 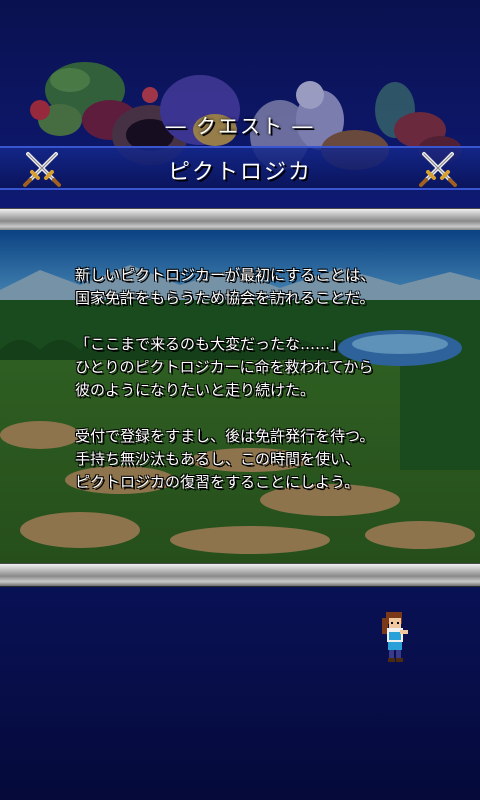 I want to click on story-line: ひとりのピクトロジカーに命を救われてから, so click(x=224, y=367).